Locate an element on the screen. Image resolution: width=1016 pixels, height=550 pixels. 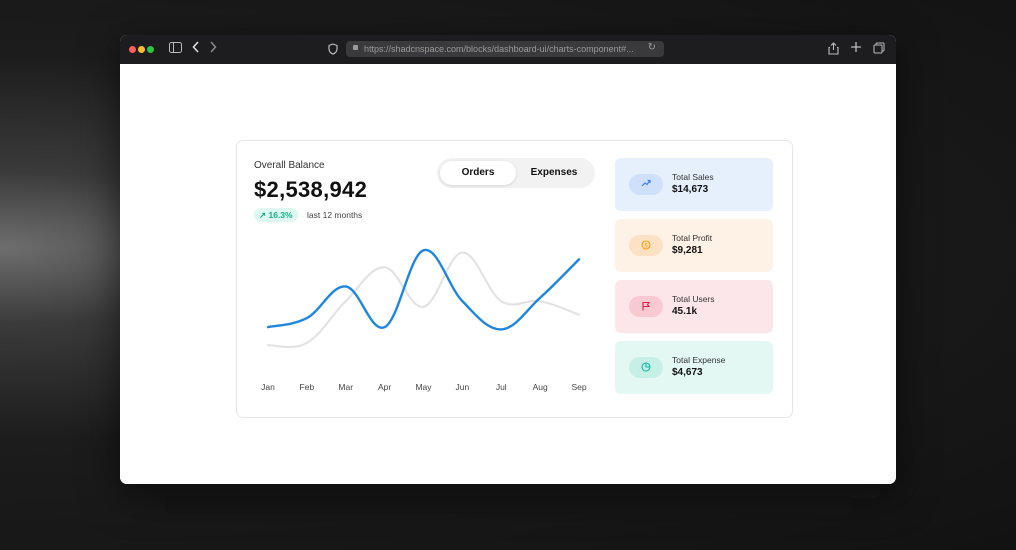
stat-label: Total Sales is located at coordinates (693, 177).